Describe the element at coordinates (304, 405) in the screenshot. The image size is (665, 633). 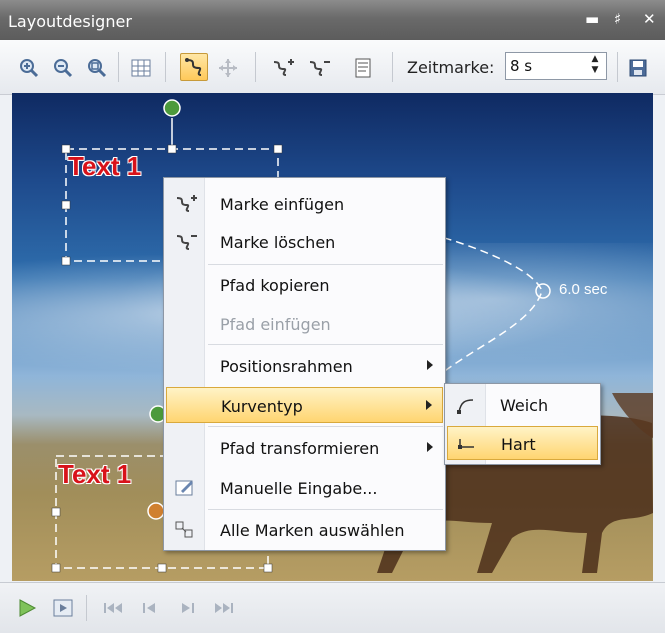
I see `menu-item-kurventyp: Kurventyp` at that location.